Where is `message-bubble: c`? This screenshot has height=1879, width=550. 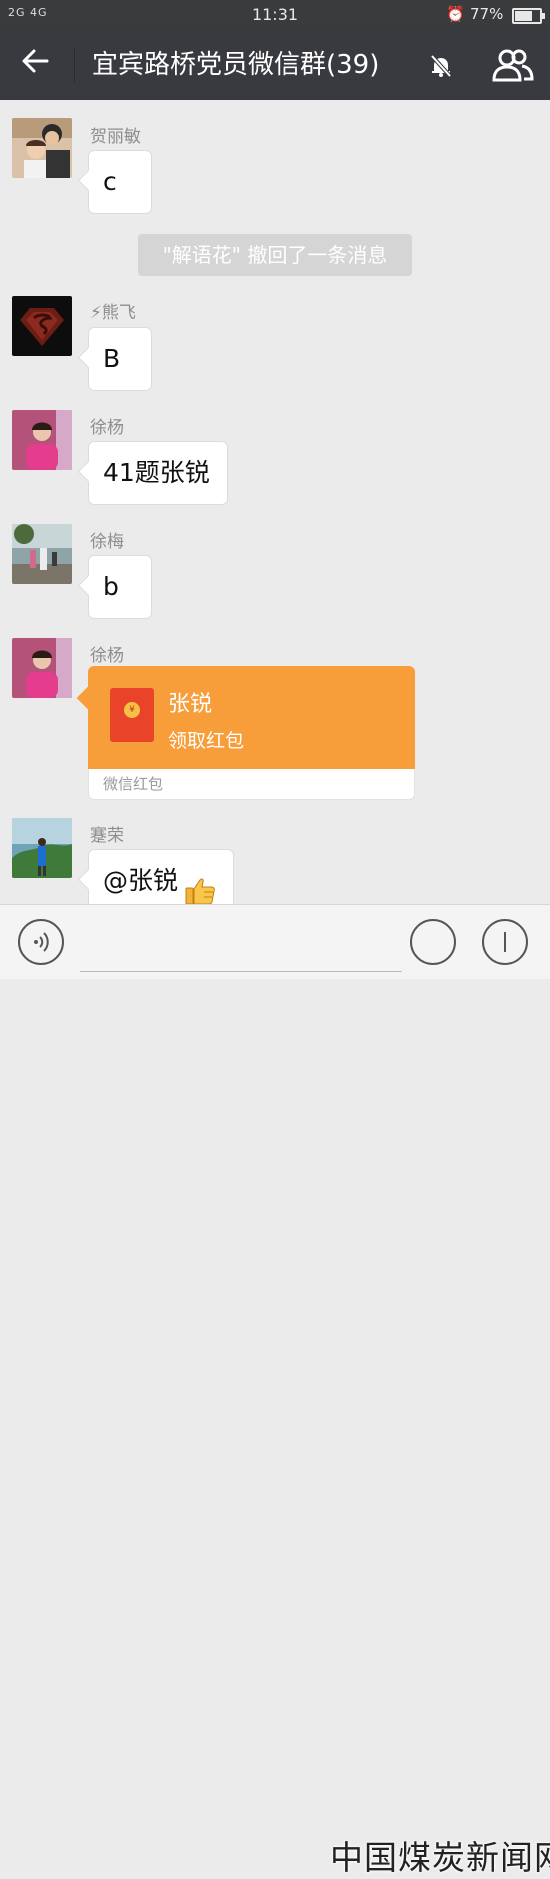
message-bubble: c is located at coordinates (120, 182).